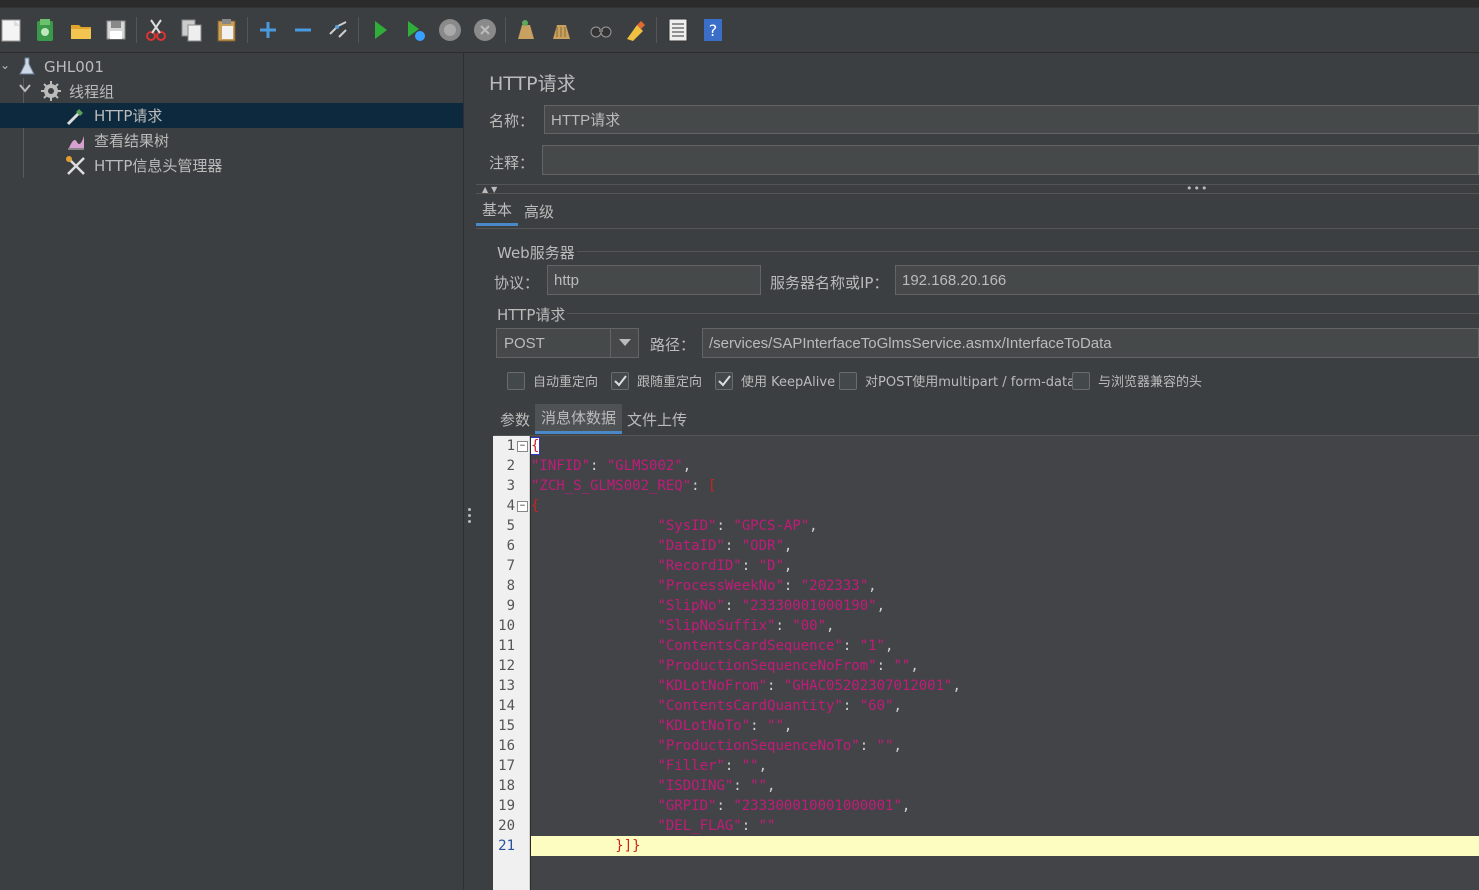 Image resolution: width=1479 pixels, height=890 pixels. I want to click on tree-label-results-tree: 查看结果树, so click(132, 141).